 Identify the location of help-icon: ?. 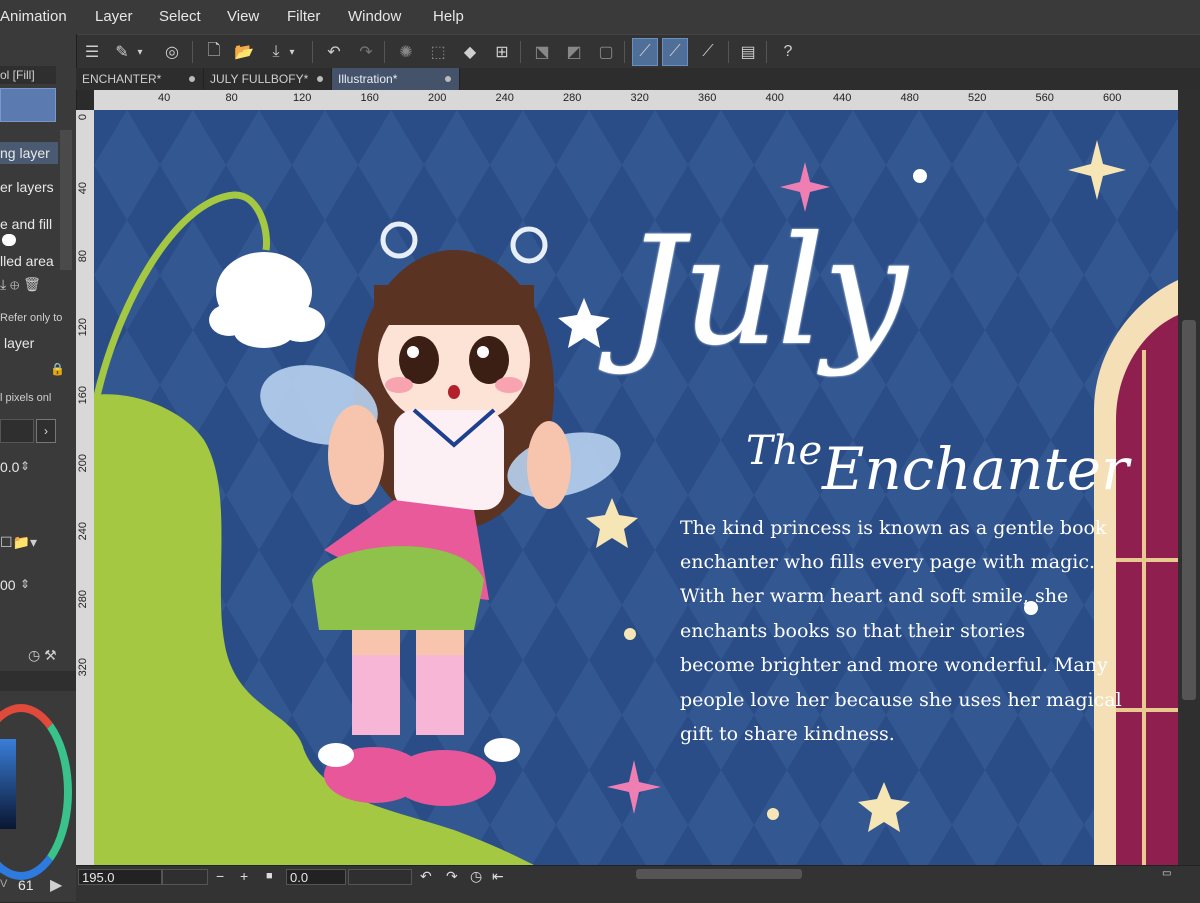
(788, 52).